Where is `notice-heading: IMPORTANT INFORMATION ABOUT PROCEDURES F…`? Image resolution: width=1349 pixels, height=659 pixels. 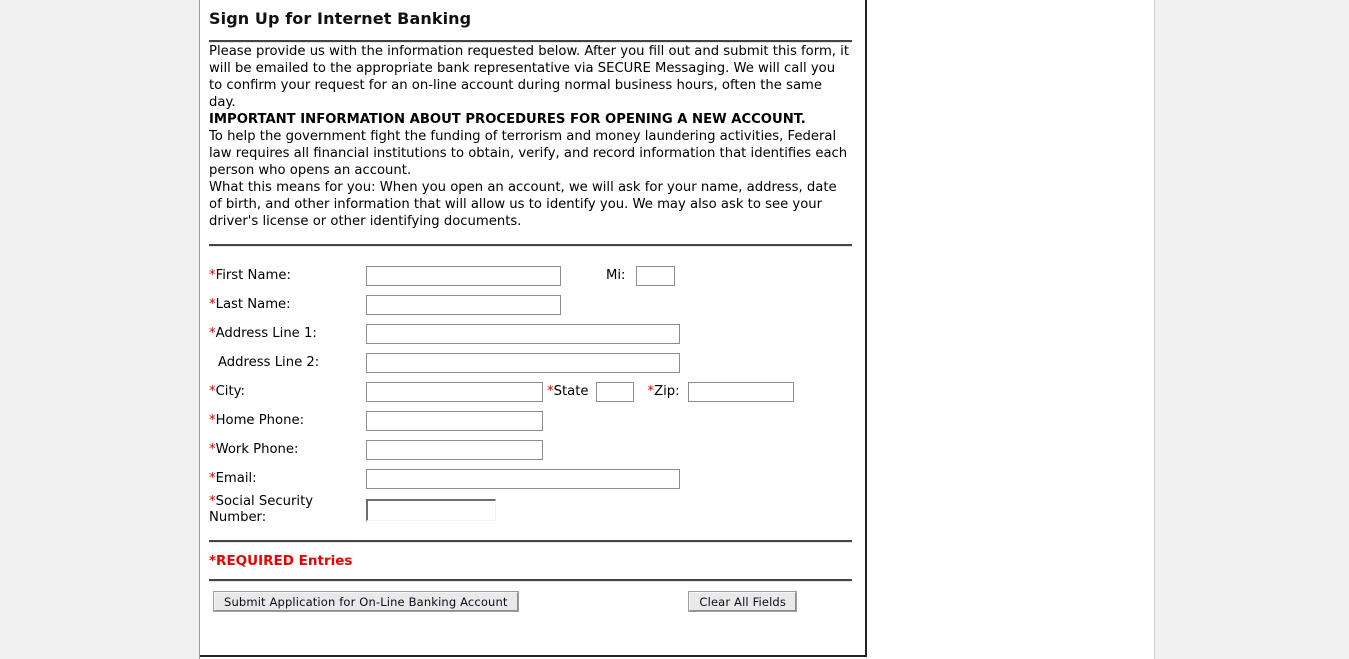 notice-heading: IMPORTANT INFORMATION ABOUT PROCEDURES F… is located at coordinates (507, 119).